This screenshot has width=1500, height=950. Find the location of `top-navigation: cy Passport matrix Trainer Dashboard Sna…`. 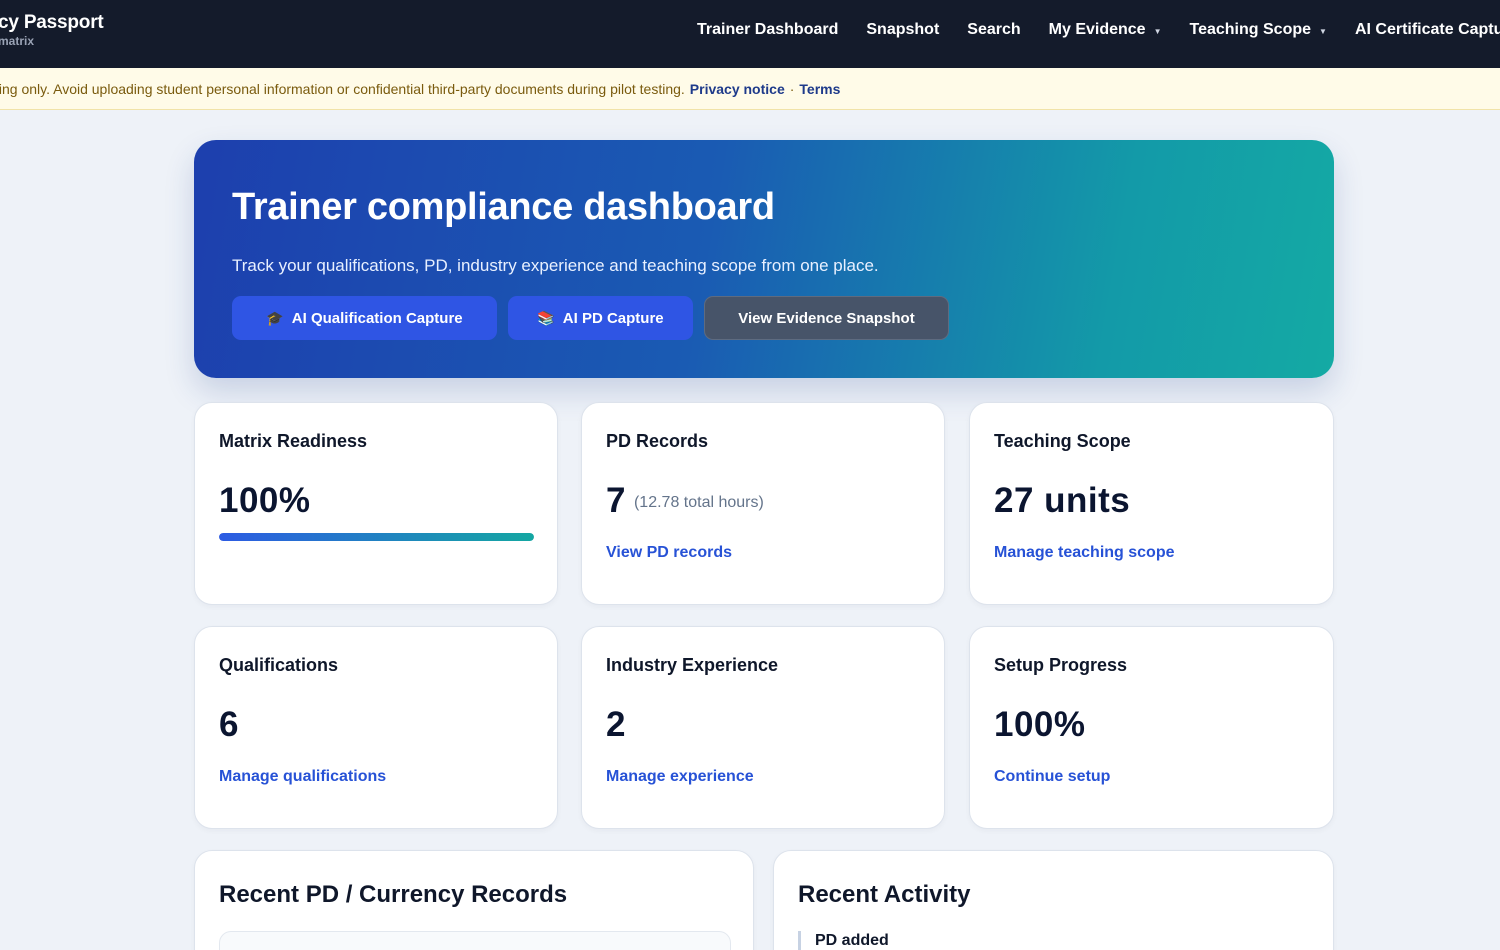

top-navigation: cy Passport matrix Trainer Dashboard Sna… is located at coordinates (750, 34).